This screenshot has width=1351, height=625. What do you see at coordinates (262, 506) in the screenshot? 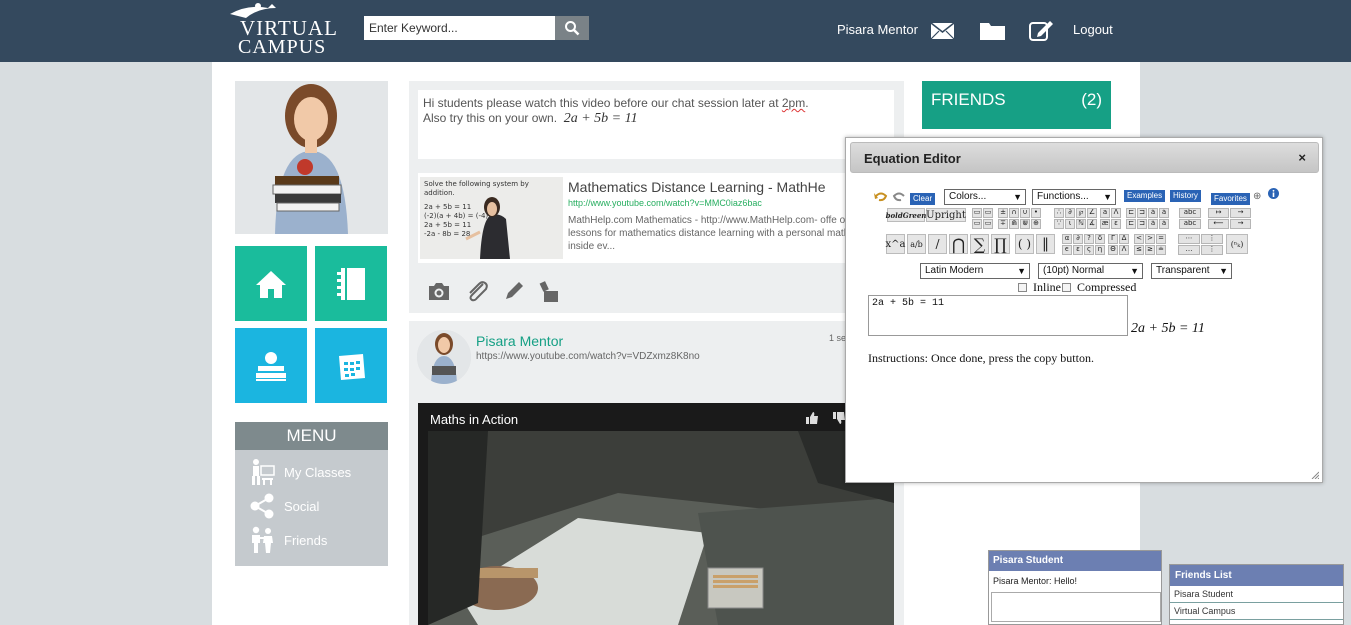
I see `share-icon` at bounding box center [262, 506].